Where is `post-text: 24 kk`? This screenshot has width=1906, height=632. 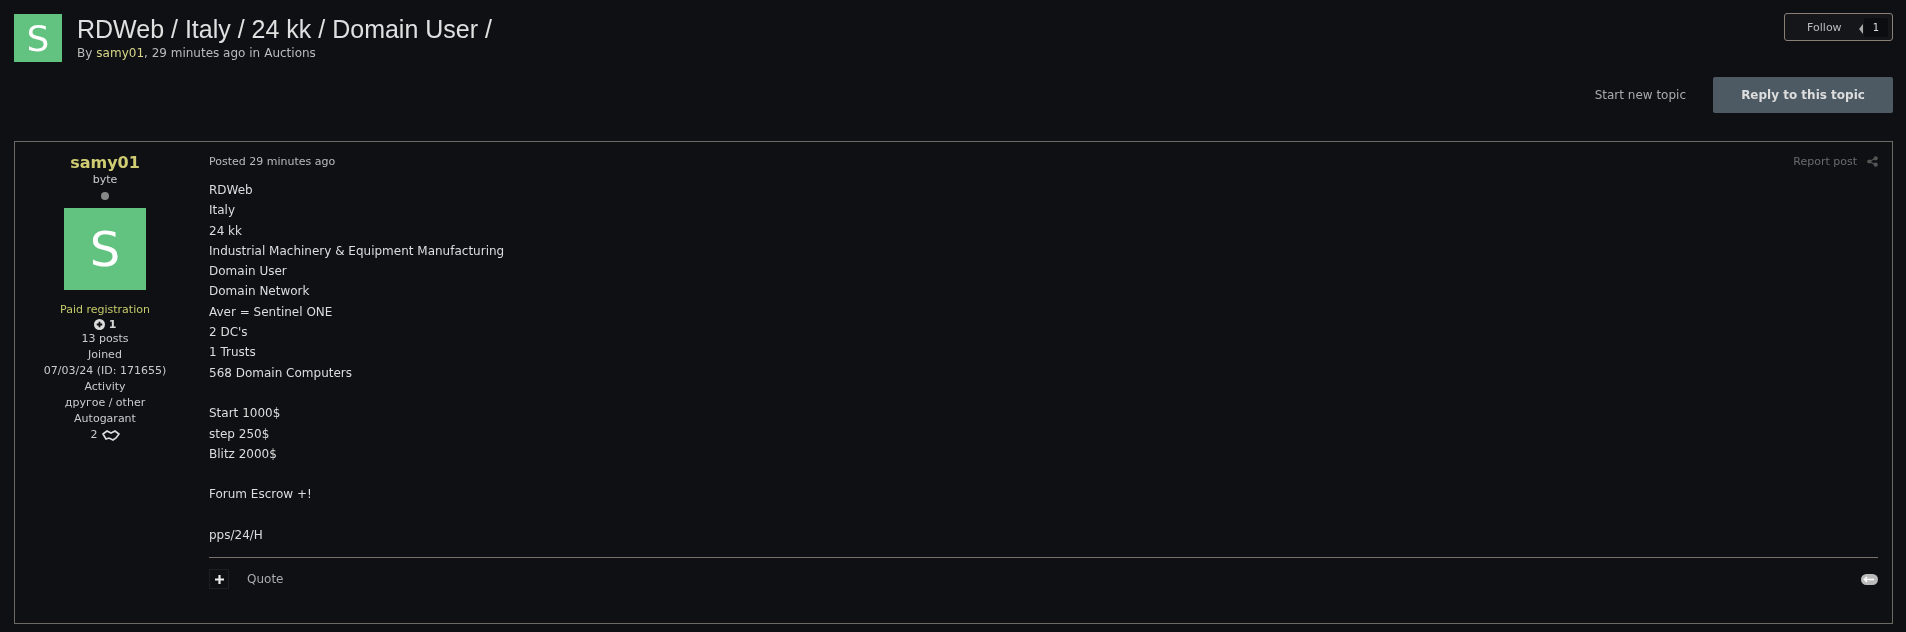 post-text: 24 kk is located at coordinates (225, 230).